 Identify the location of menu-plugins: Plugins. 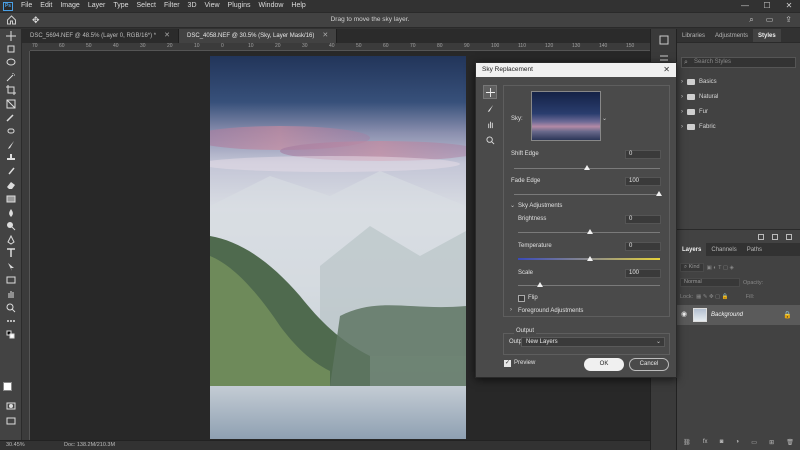
(239, 6).